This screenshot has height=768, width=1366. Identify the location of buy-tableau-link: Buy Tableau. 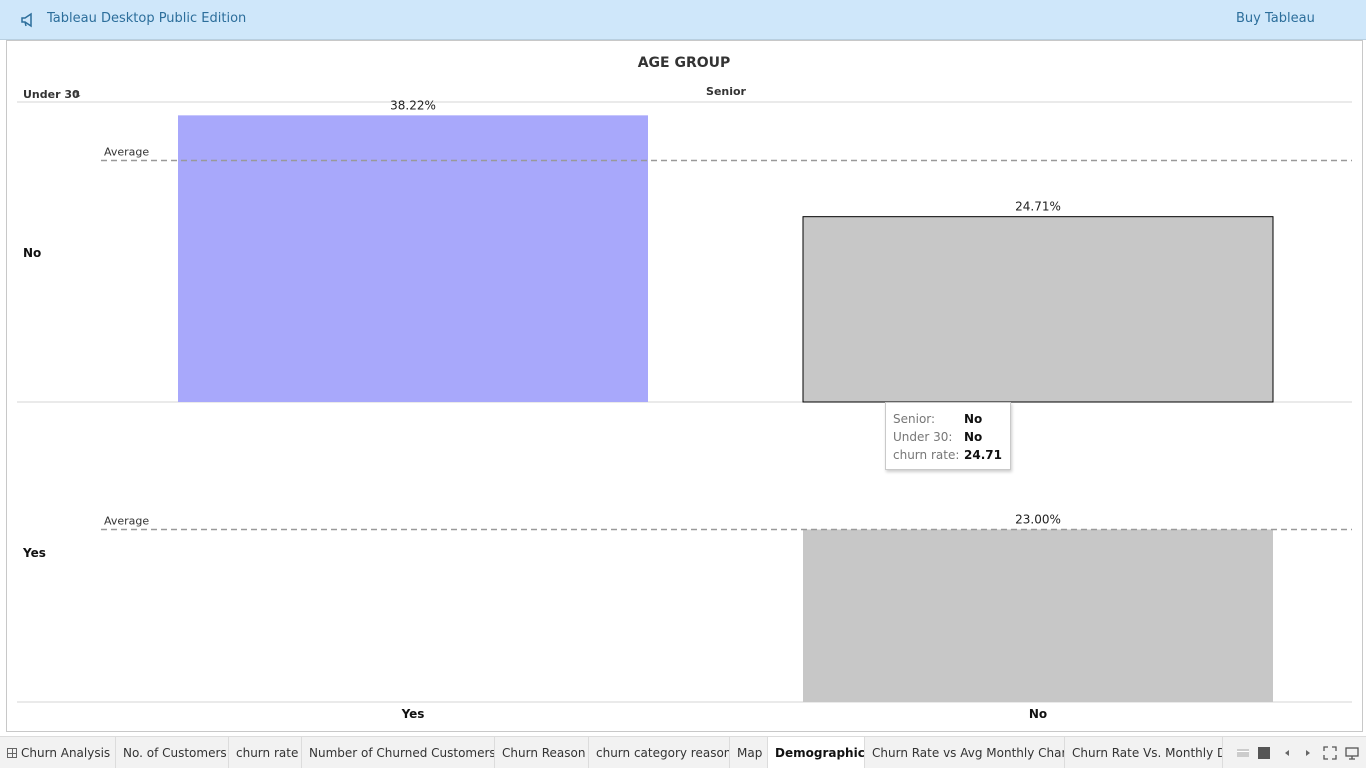
(1275, 18).